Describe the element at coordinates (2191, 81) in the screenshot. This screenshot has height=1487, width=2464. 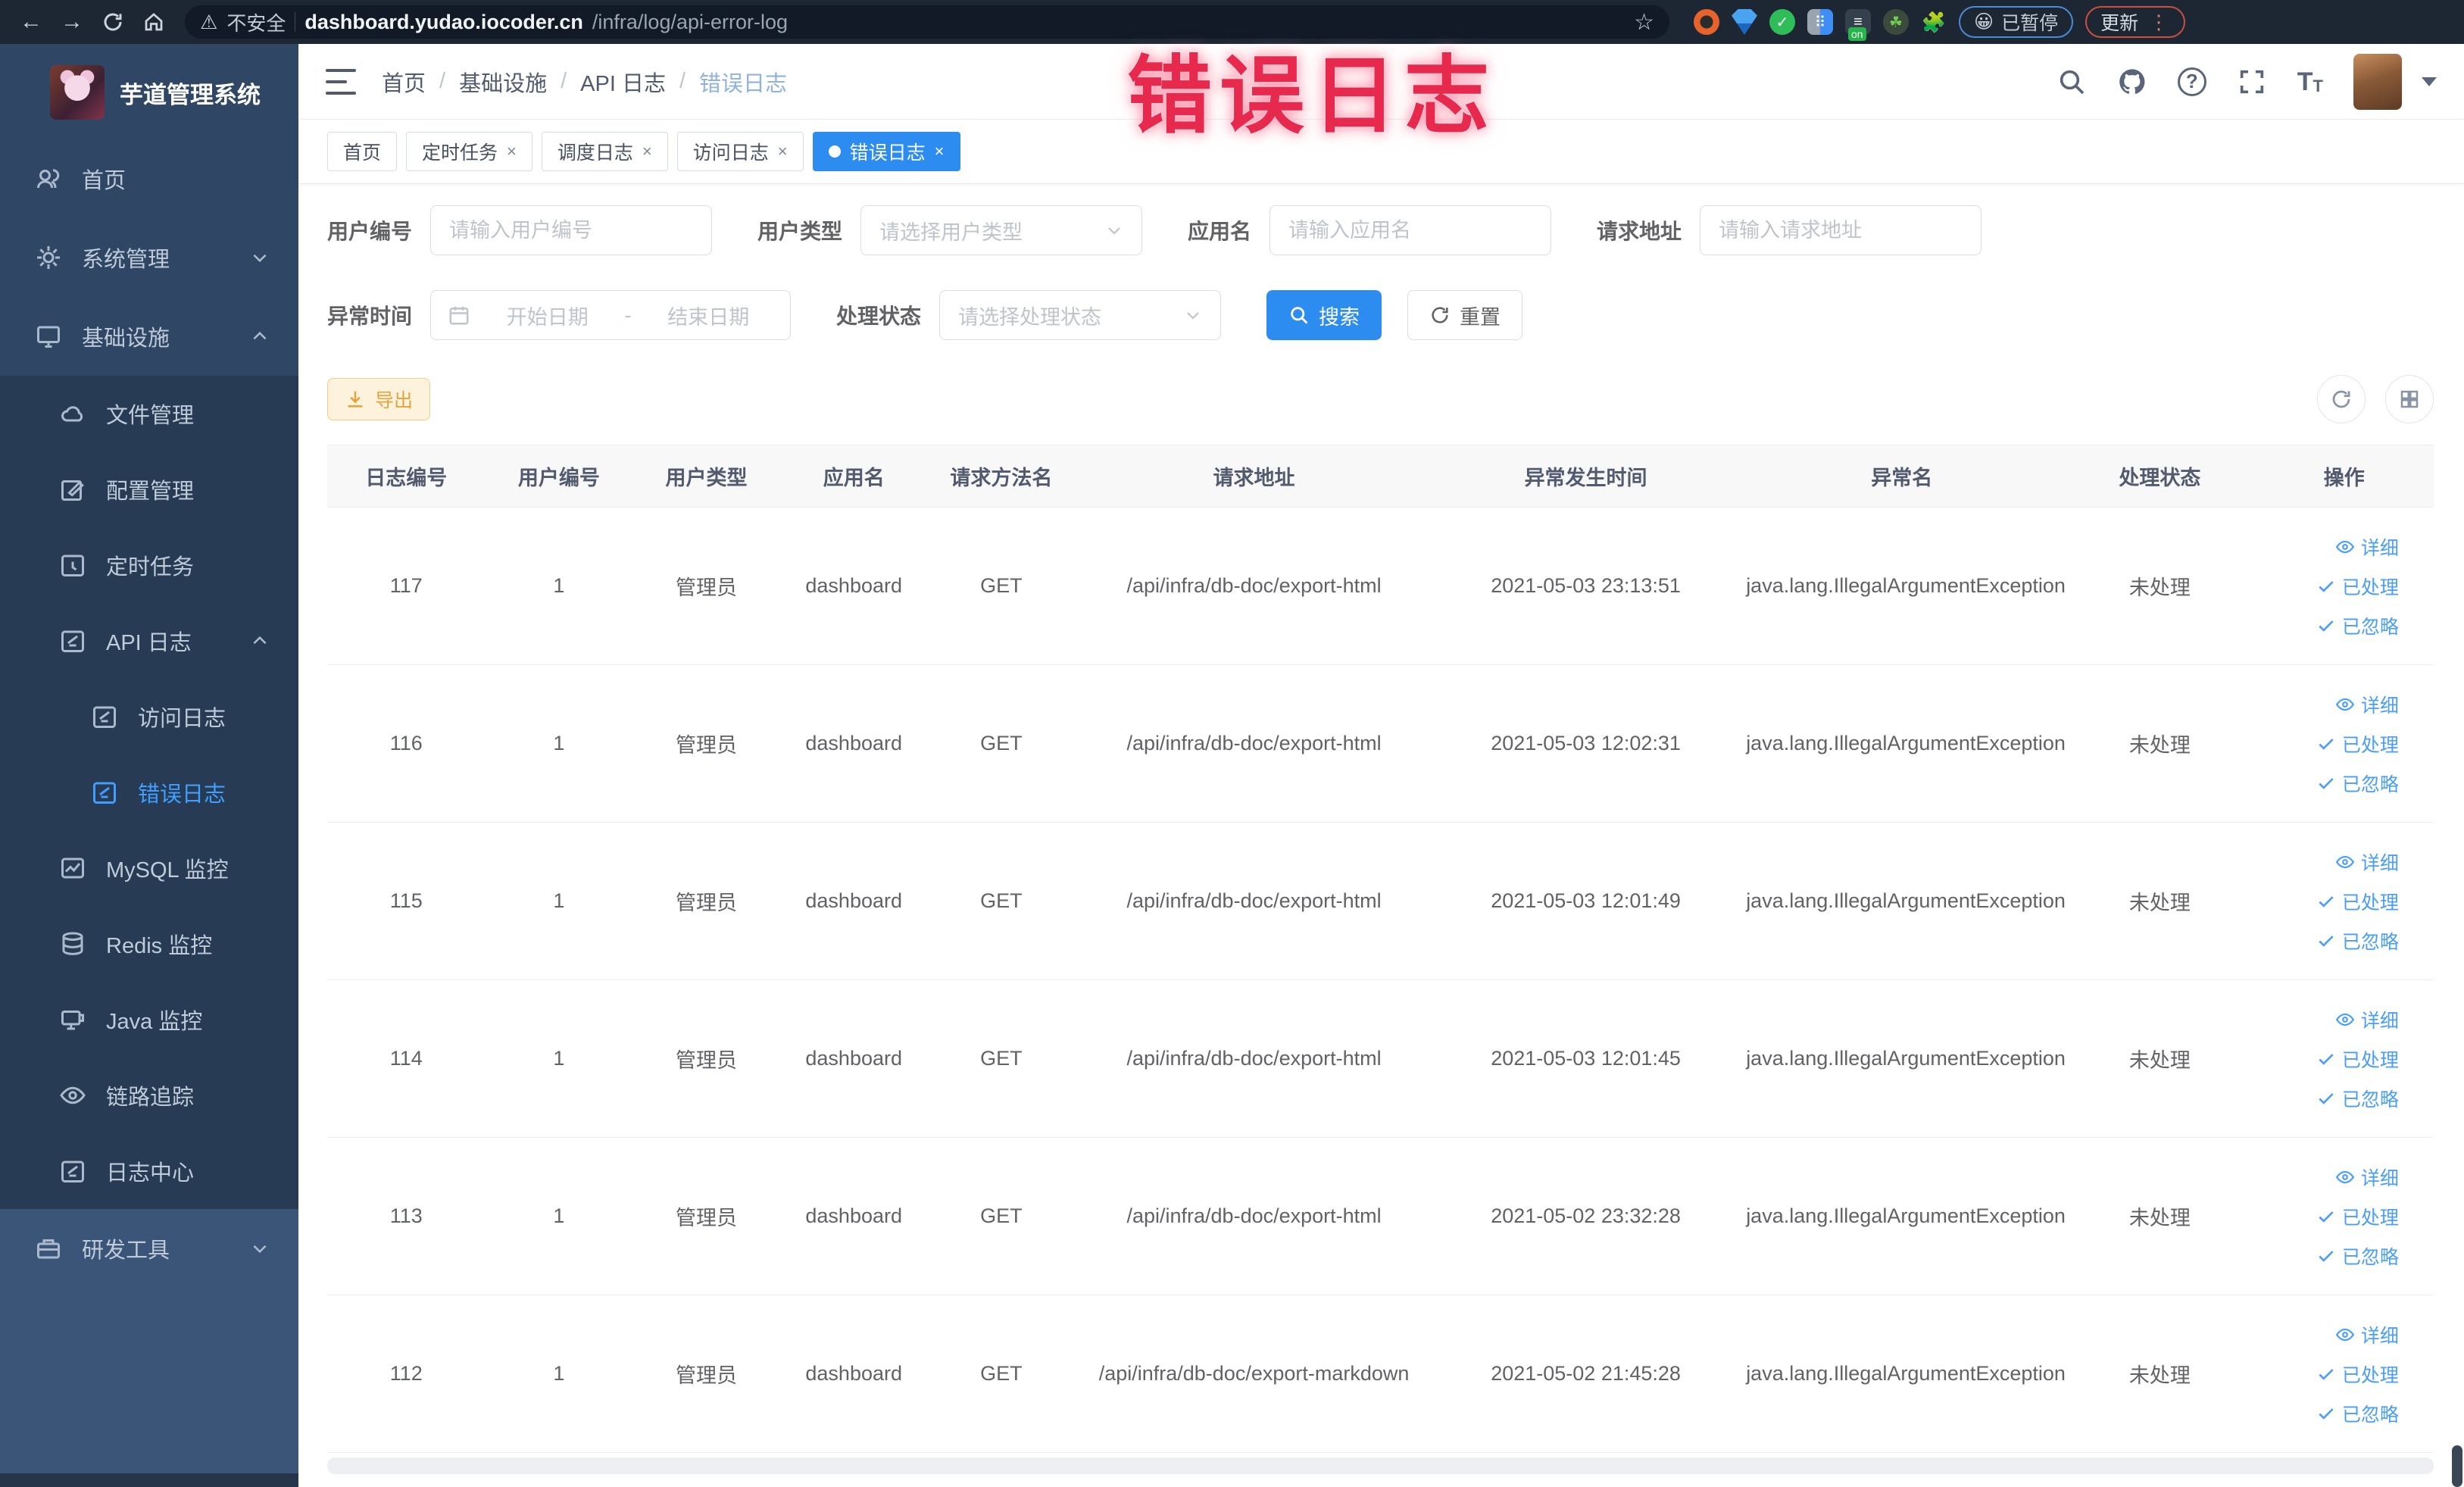
I see `help-icon: ?` at that location.